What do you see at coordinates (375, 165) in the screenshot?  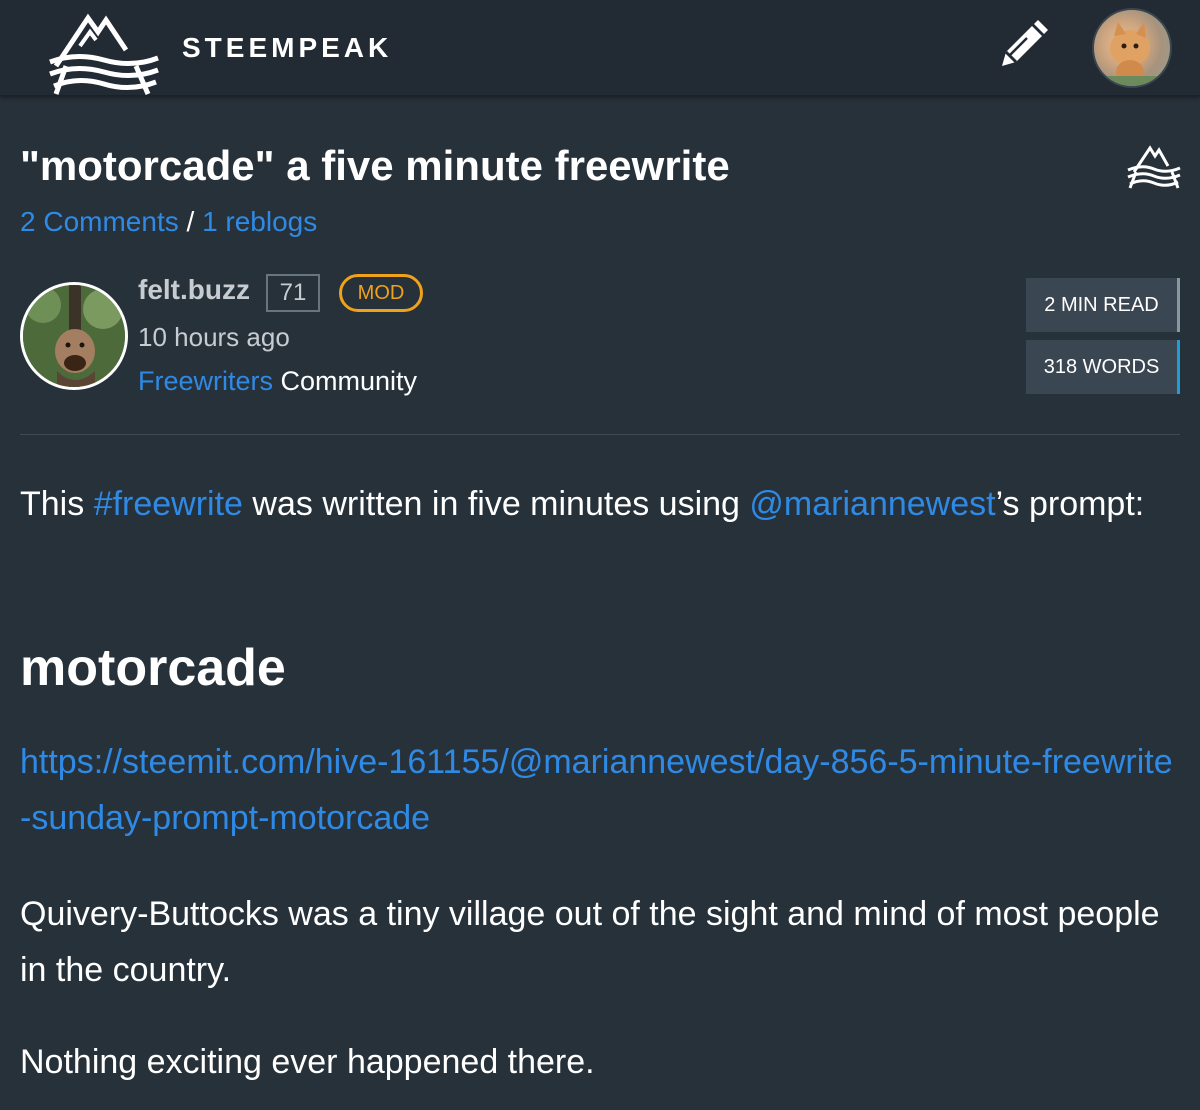 I see `post-title: "motorcade" a five minute freewrite` at bounding box center [375, 165].